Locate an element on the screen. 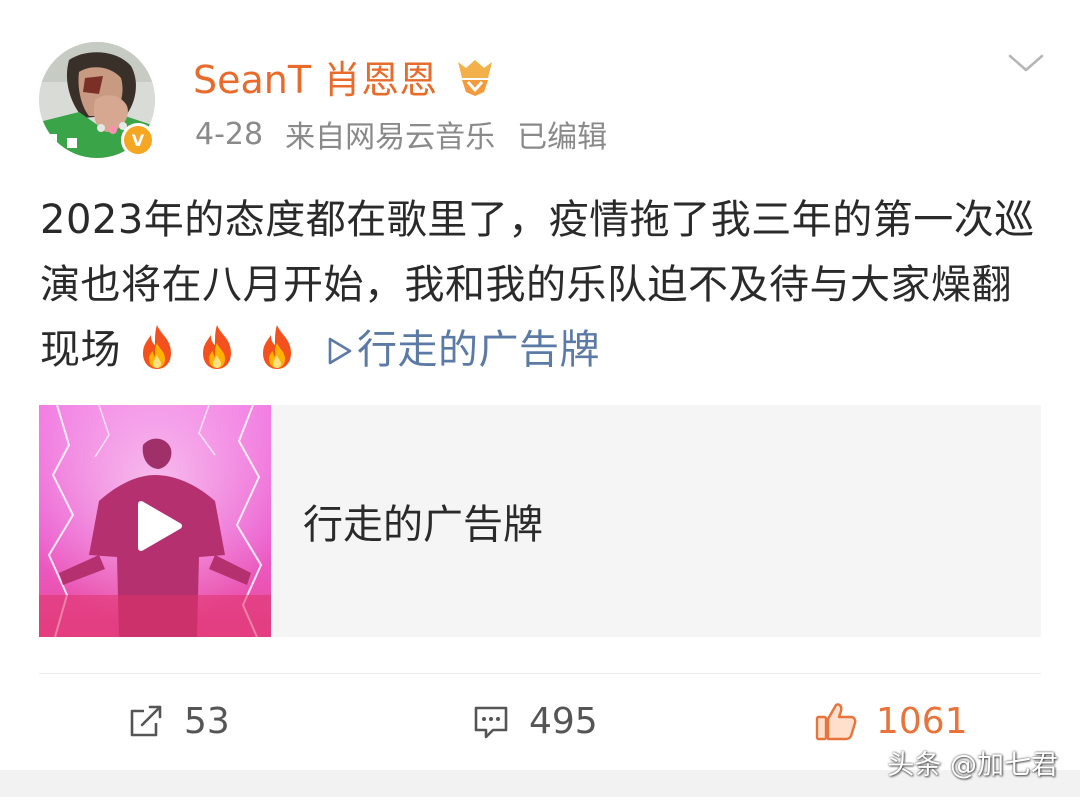 The width and height of the screenshot is (1080, 797). repost-button: 53 is located at coordinates (178, 721).